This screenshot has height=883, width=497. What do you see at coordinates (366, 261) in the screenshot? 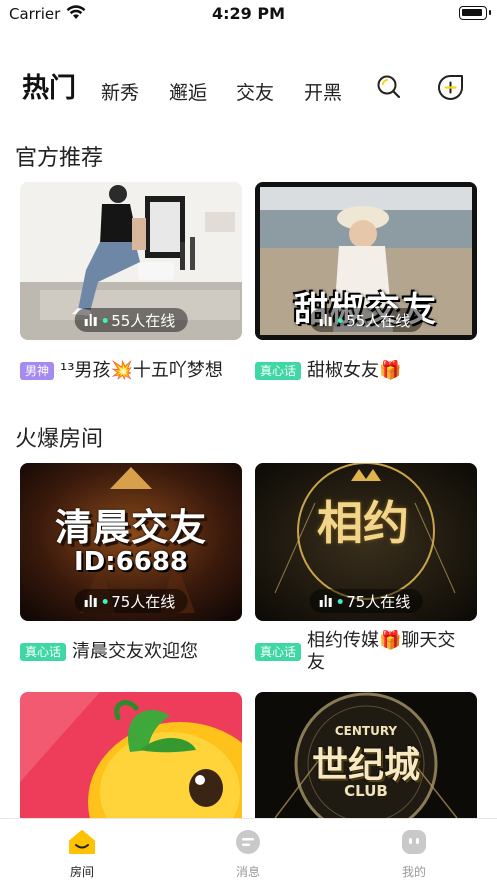
I see `room-card: 甜椒交友 55人在线` at bounding box center [366, 261].